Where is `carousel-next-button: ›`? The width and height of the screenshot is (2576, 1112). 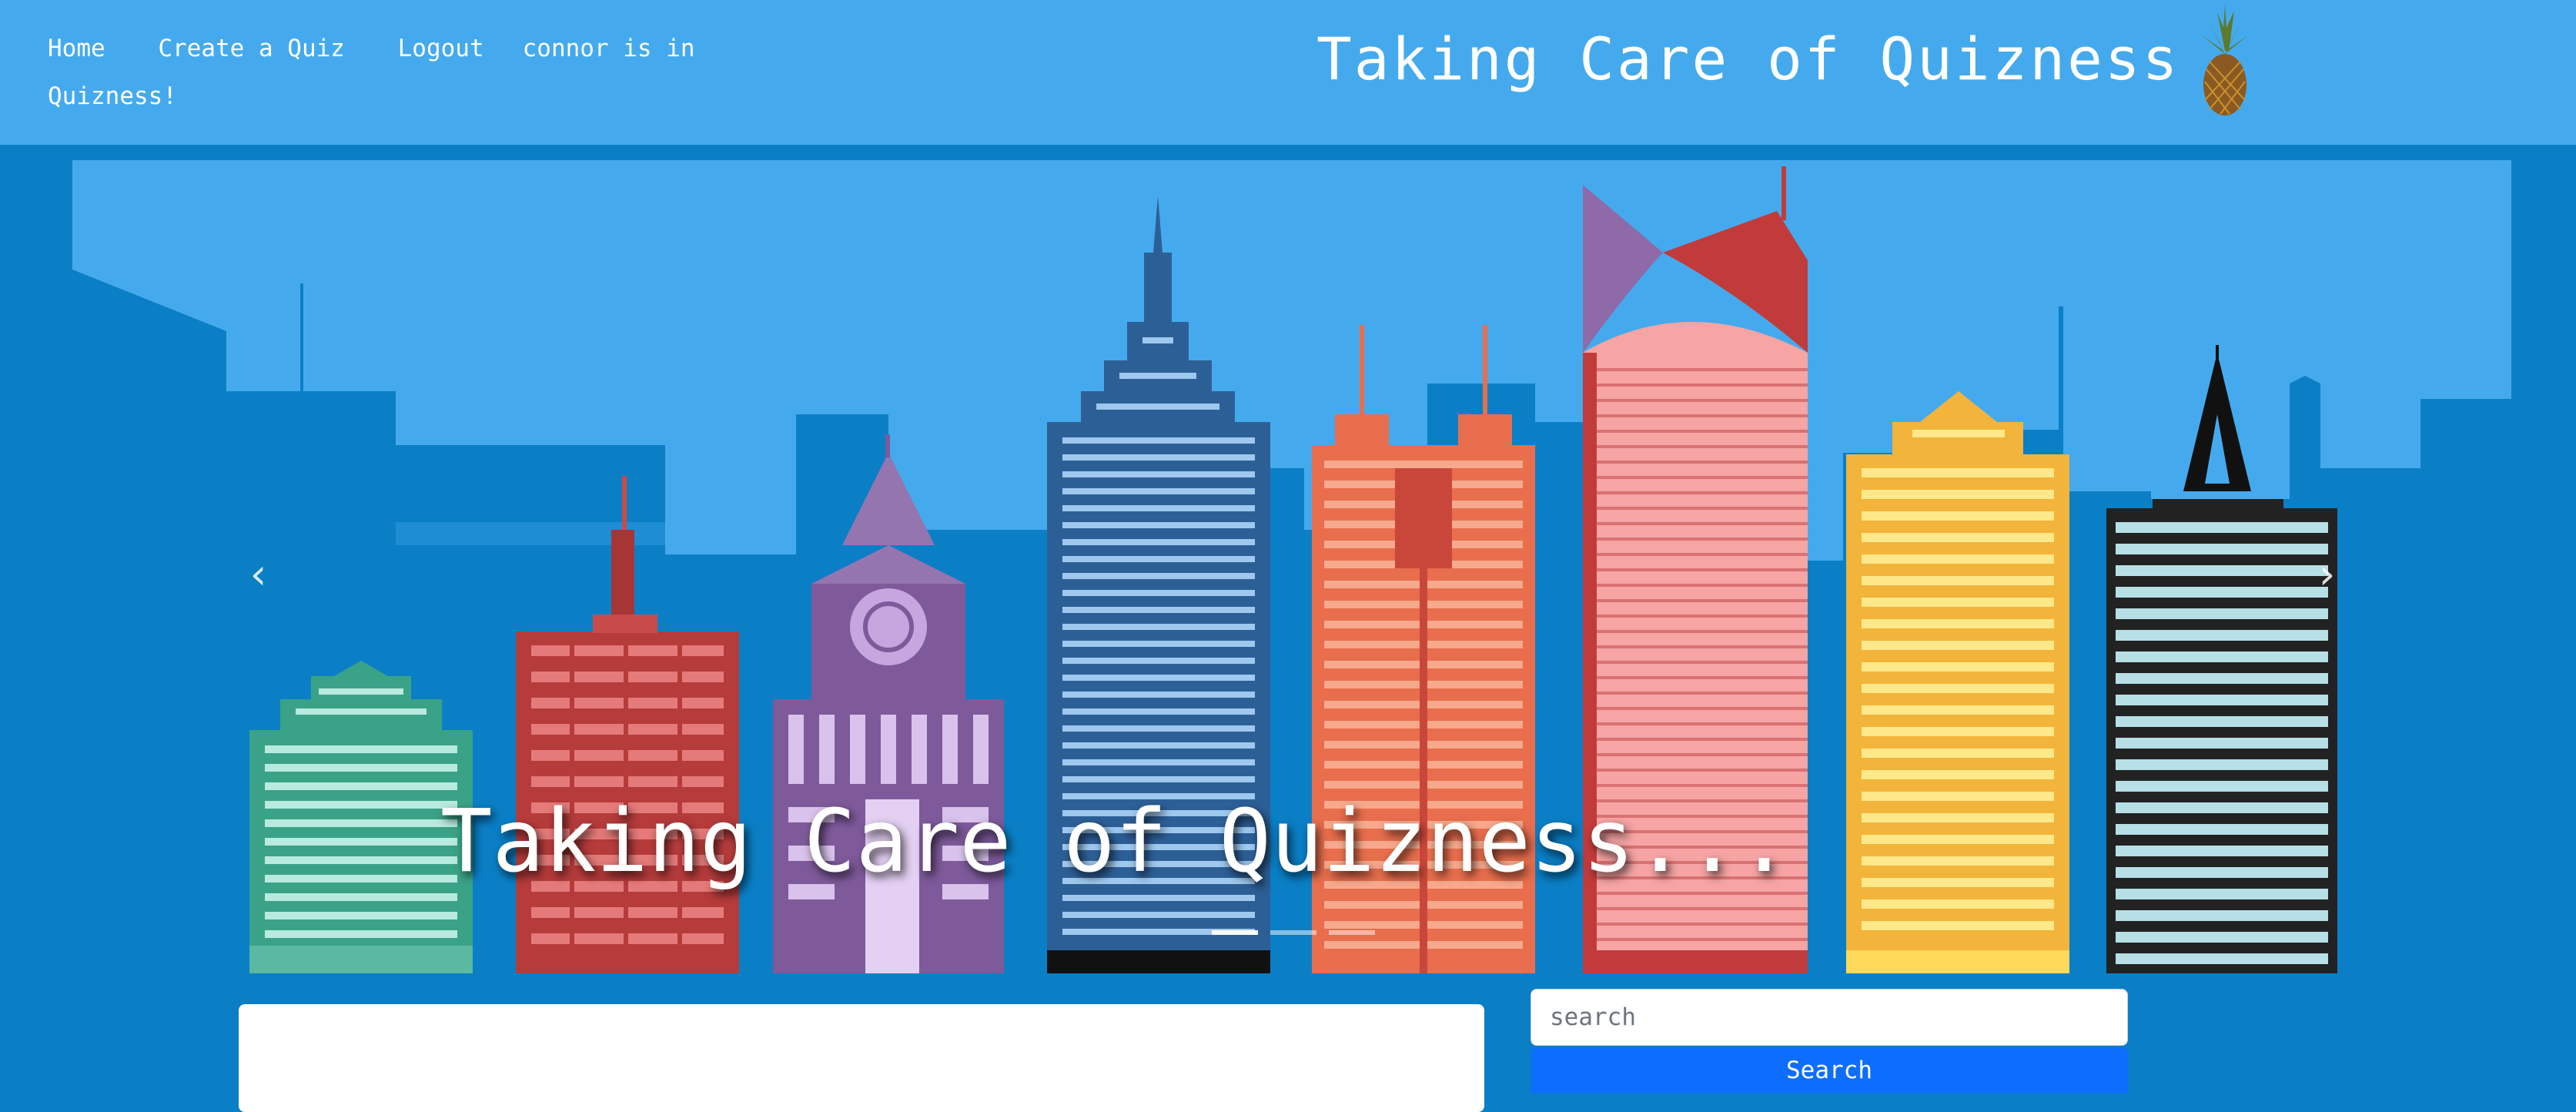
carousel-next-button: › is located at coordinates (2326, 573).